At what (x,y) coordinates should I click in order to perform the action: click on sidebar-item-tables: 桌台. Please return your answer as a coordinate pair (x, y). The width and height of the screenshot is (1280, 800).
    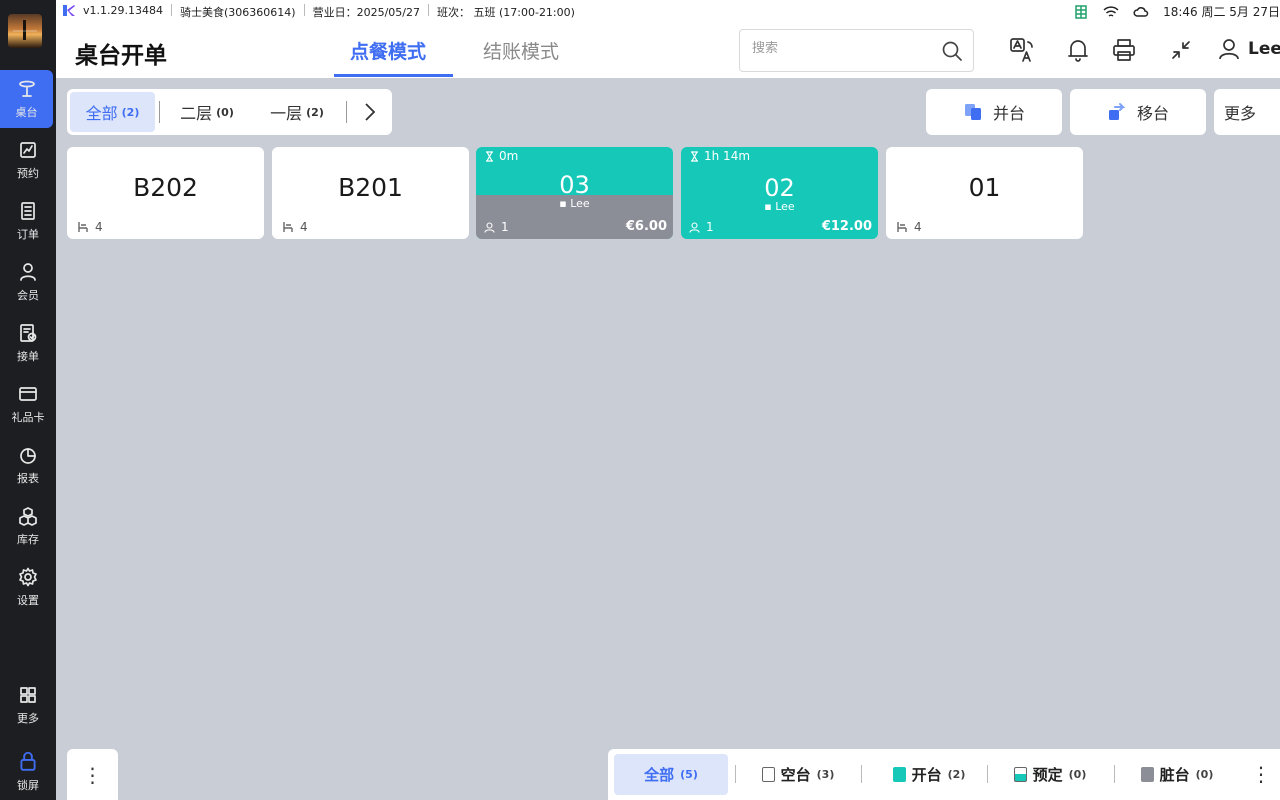
    Looking at the image, I should click on (26, 99).